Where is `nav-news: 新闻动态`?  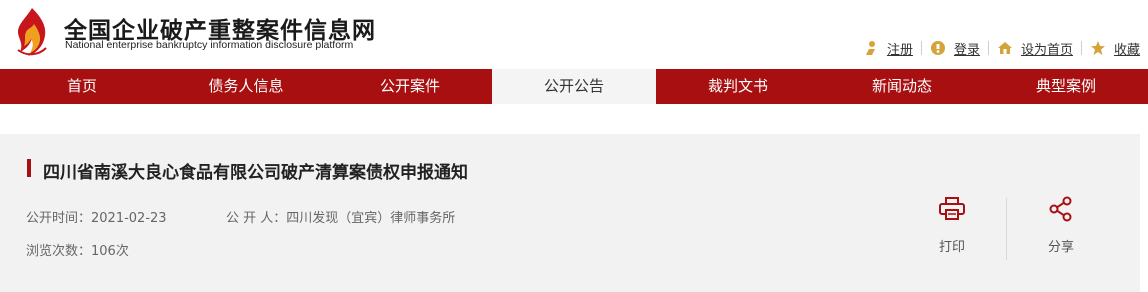
nav-news: 新闻动态 is located at coordinates (902, 86).